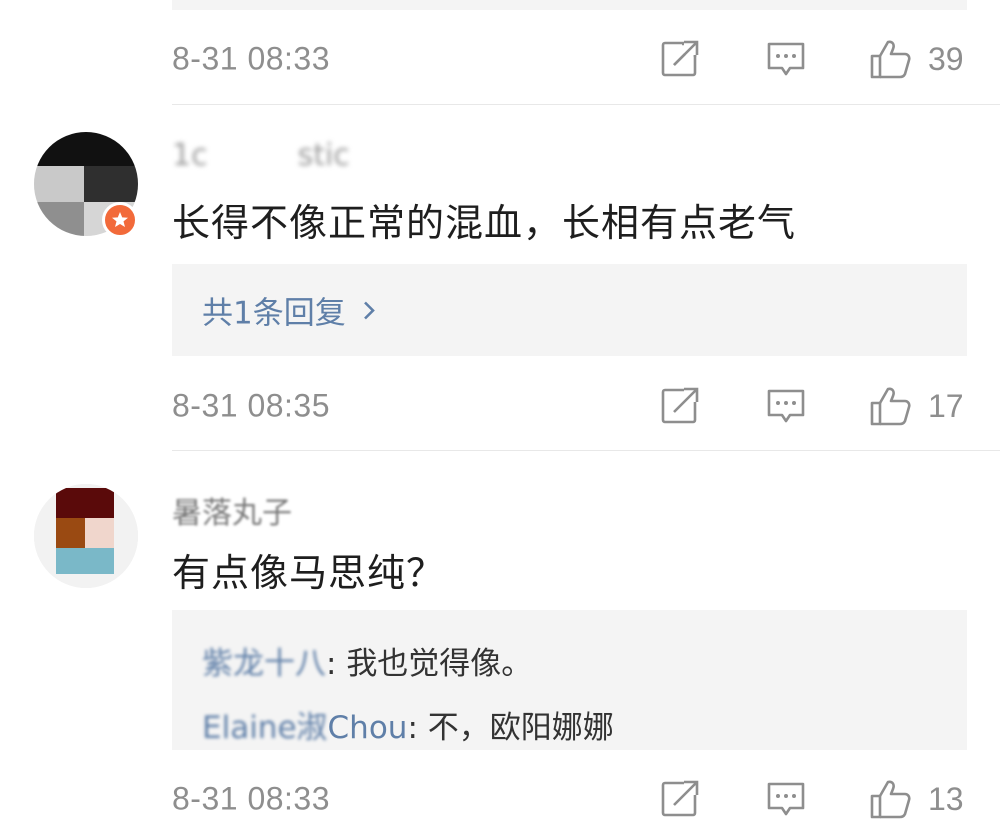  I want to click on reply-item: 紫龙十八: 我也觉得像。, so click(367, 660).